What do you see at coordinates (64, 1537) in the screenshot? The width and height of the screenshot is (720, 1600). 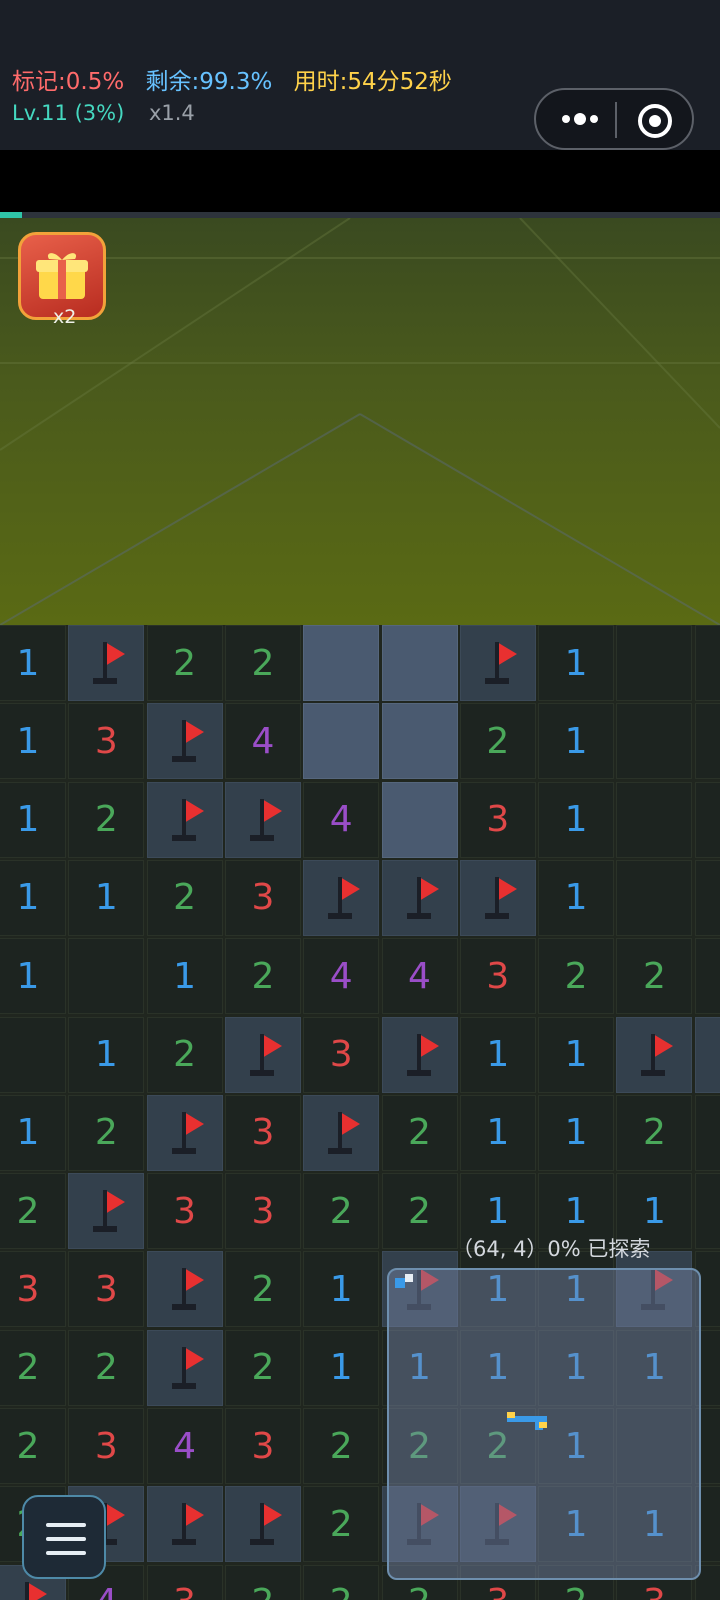 I see `menu-button` at bounding box center [64, 1537].